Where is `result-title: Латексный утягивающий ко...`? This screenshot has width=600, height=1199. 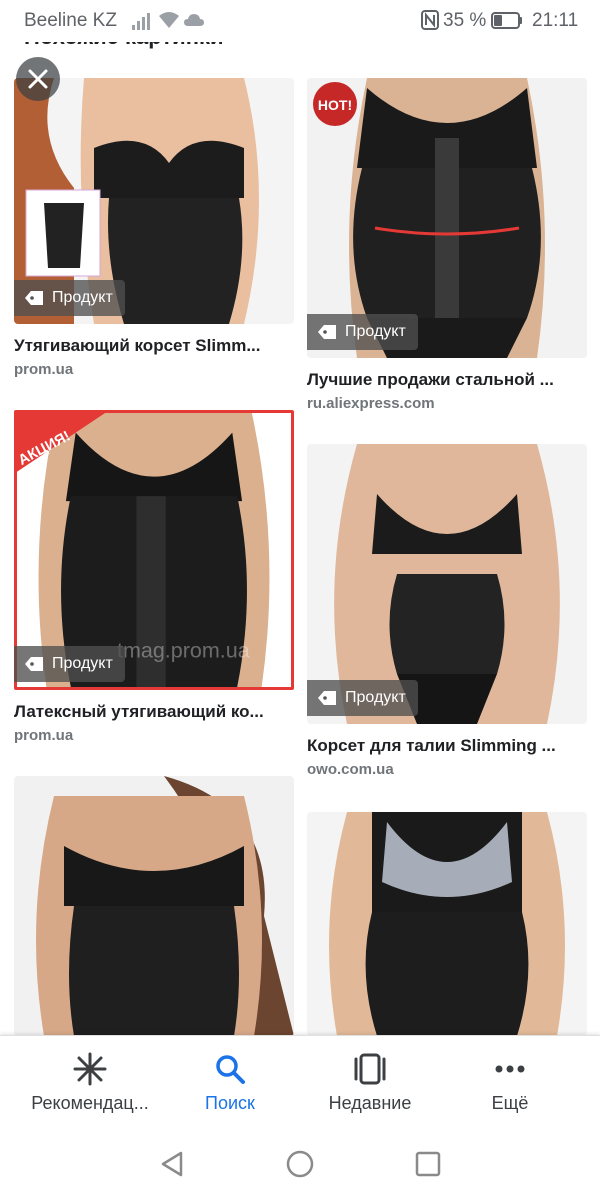 result-title: Латексный утягивающий ко... is located at coordinates (154, 712).